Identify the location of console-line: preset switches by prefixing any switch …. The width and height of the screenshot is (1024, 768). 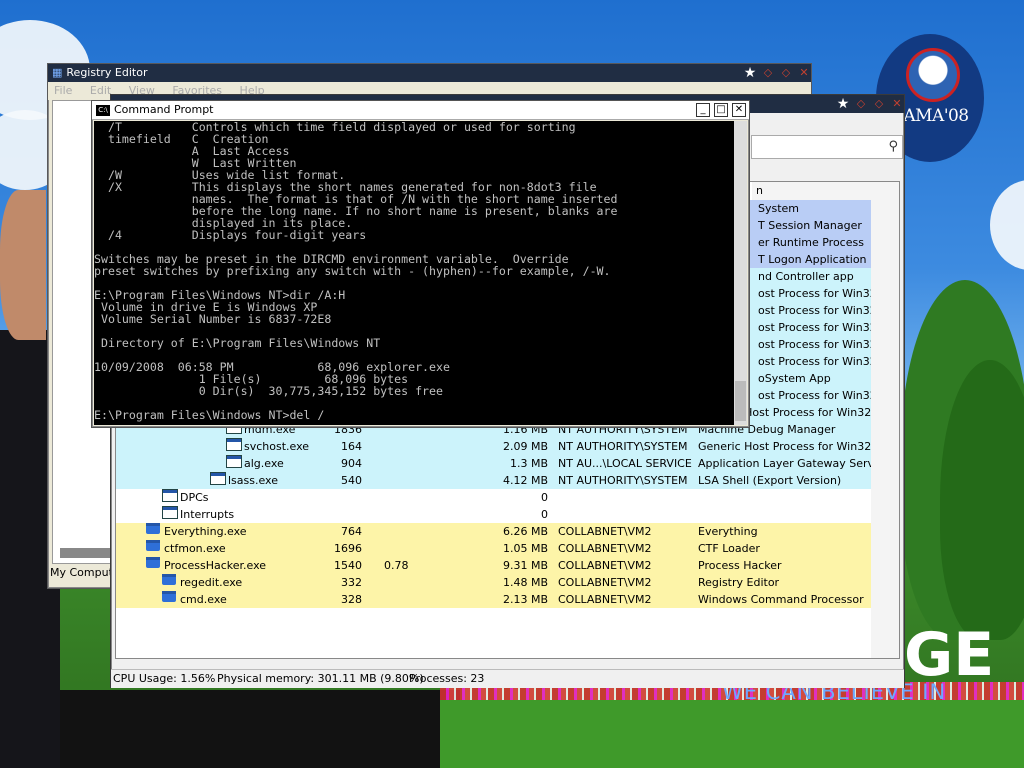
(352, 271).